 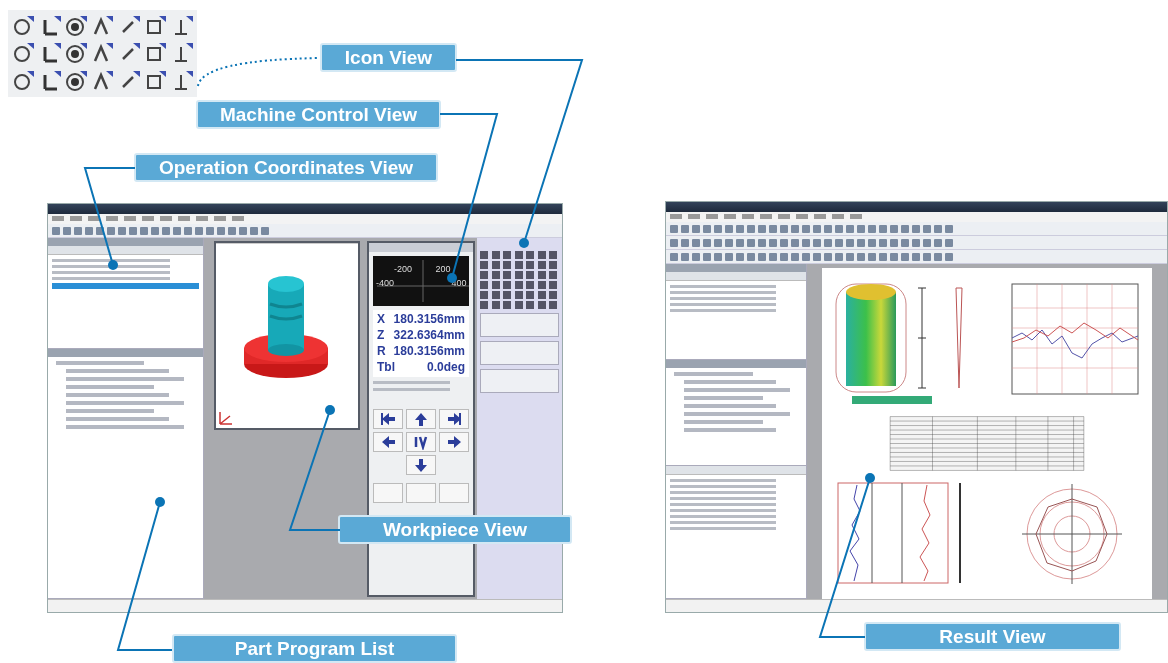 I want to click on scale-label: 200, so click(x=443, y=269).